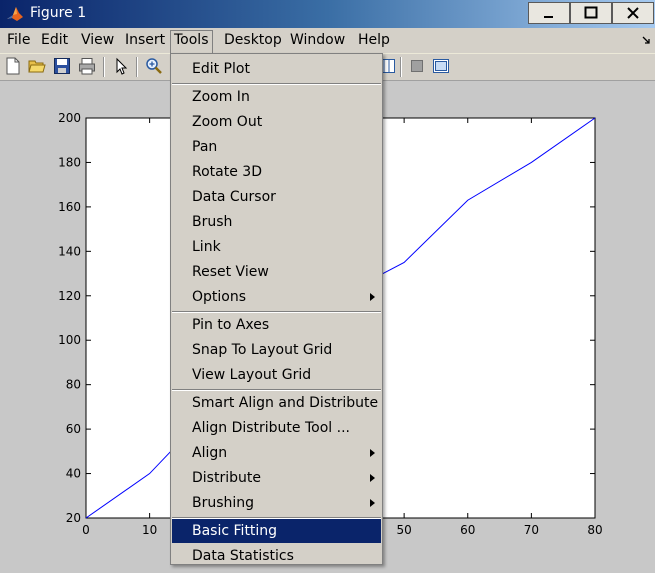 The image size is (655, 573). Describe the element at coordinates (276, 453) in the screenshot. I see `menu-item-align: Align` at that location.